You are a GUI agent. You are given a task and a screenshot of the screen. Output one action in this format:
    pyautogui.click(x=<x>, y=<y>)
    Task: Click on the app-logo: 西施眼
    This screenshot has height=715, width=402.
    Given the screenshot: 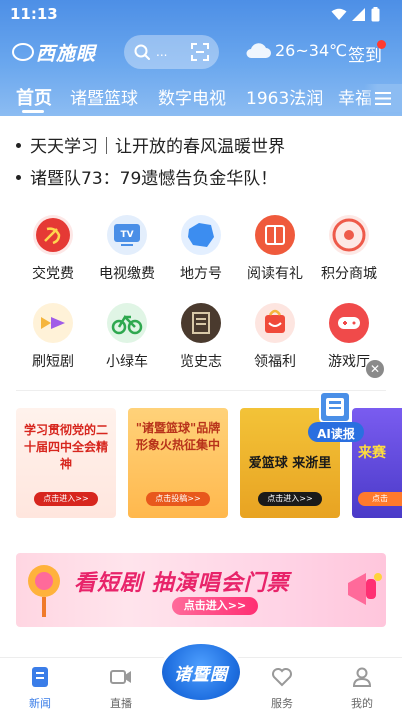 What is the action you would take?
    pyautogui.click(x=54, y=52)
    